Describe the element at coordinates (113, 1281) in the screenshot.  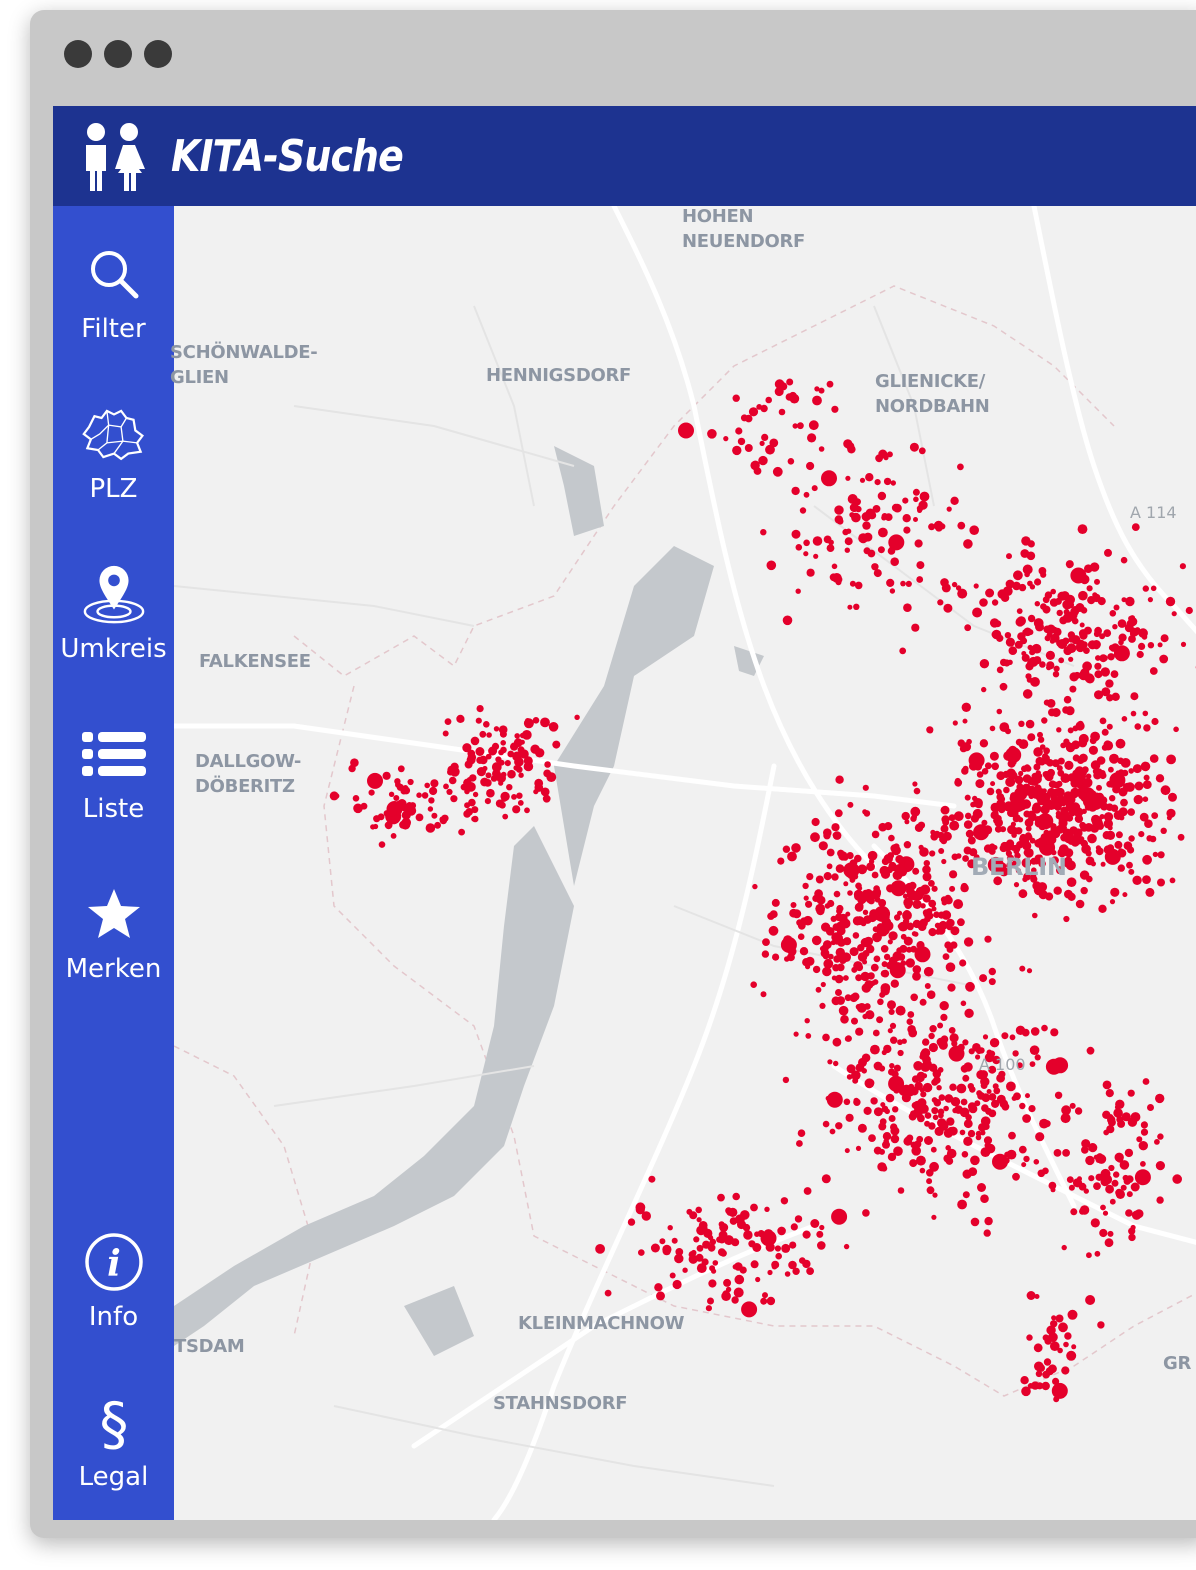
I see `sidebar-item-info: i Info` at that location.